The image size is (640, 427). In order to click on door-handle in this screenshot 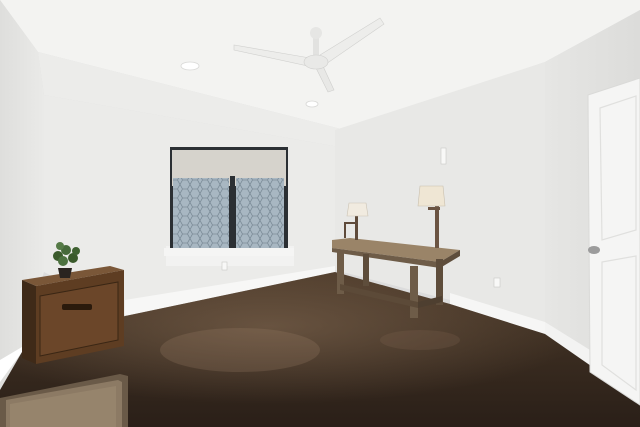, I will do `click(594, 250)`.